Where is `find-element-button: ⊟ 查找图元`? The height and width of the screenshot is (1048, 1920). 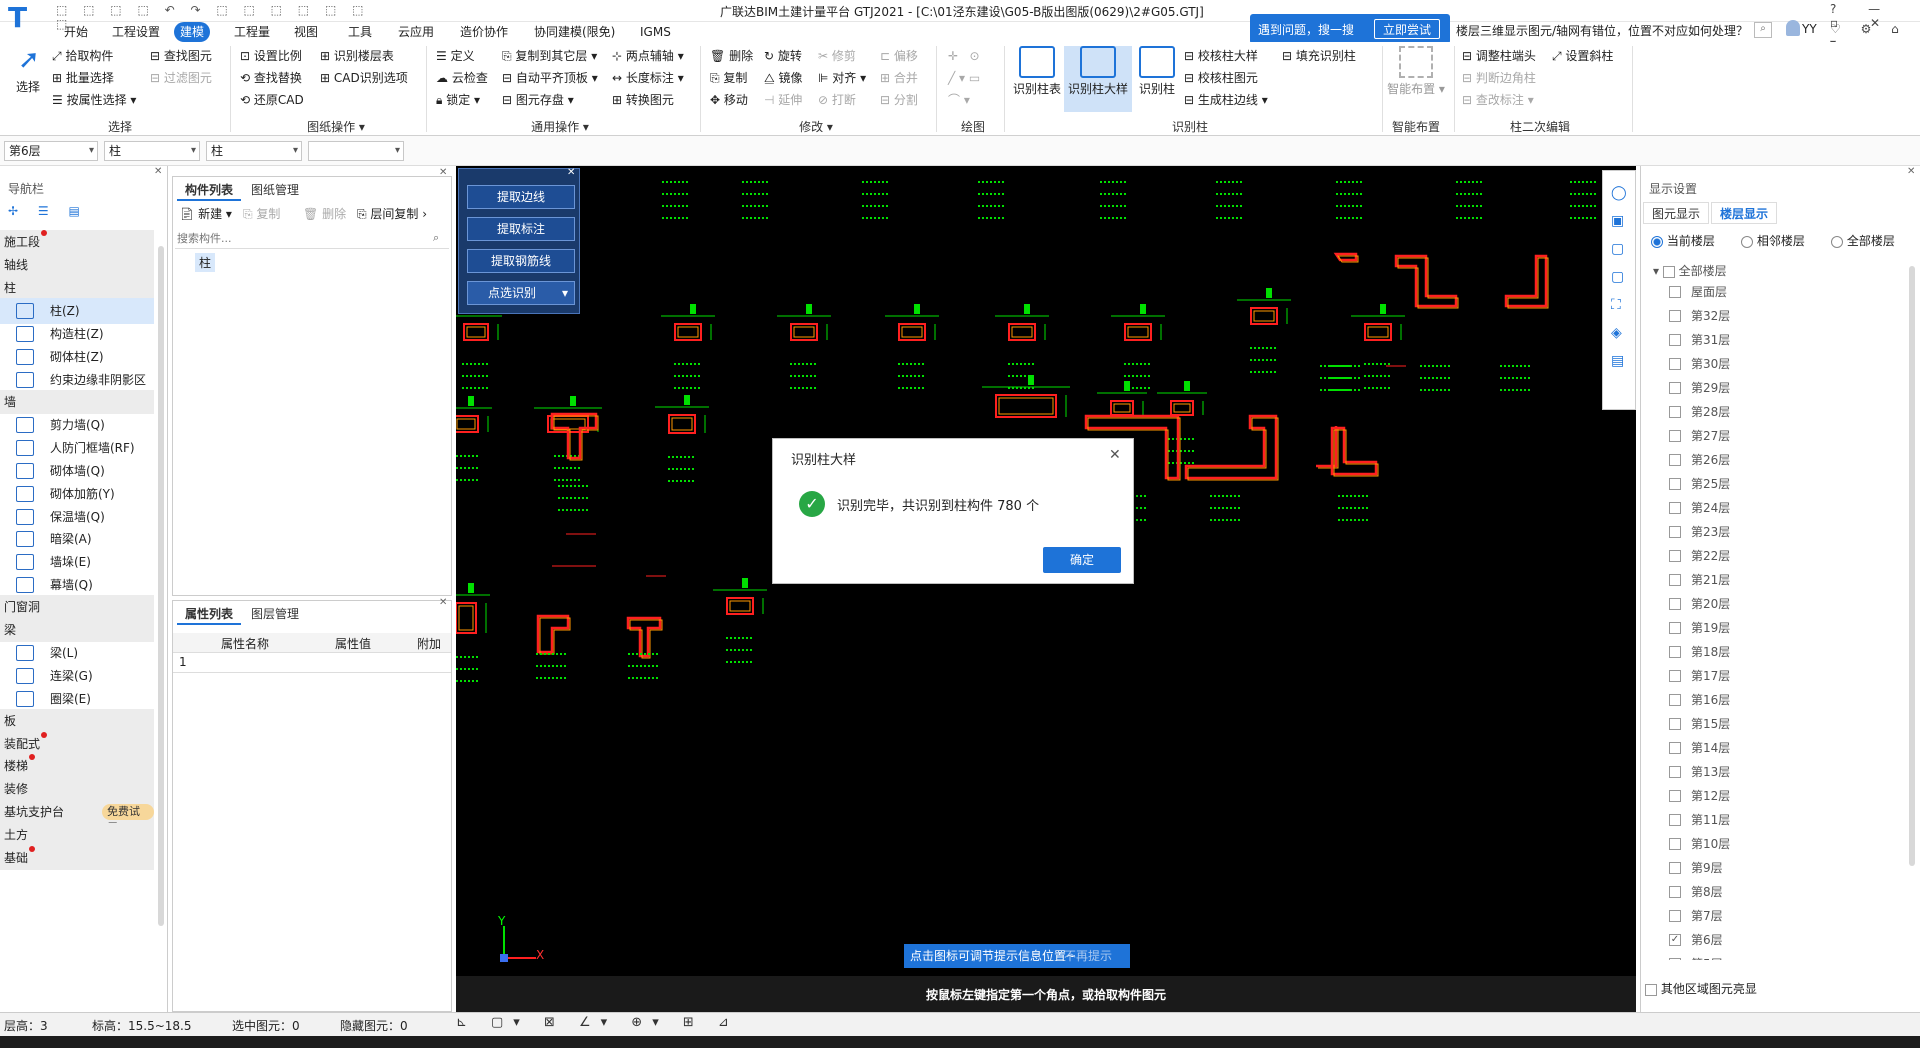
find-element-button: ⊟ 查找图元 is located at coordinates (181, 56).